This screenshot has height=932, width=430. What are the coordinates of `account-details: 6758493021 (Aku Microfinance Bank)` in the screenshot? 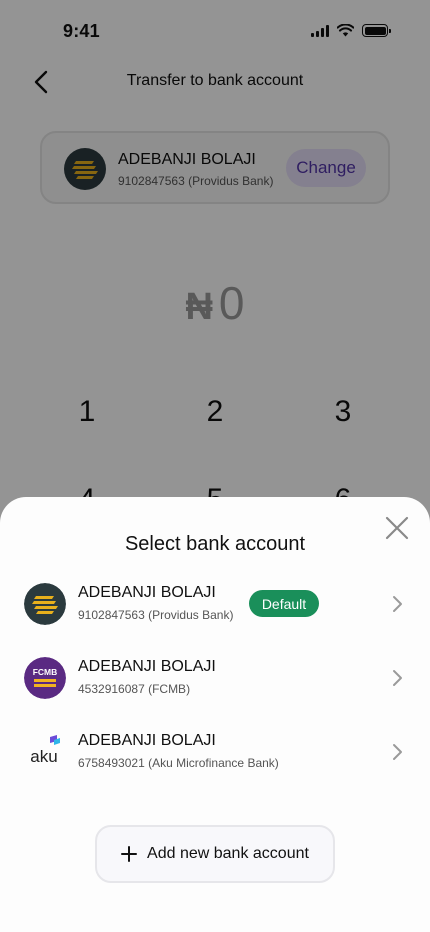 It's located at (178, 763).